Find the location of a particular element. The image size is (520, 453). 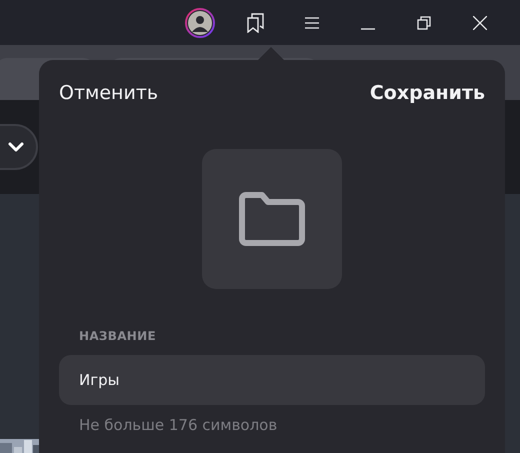

restore-icon is located at coordinates (424, 23).